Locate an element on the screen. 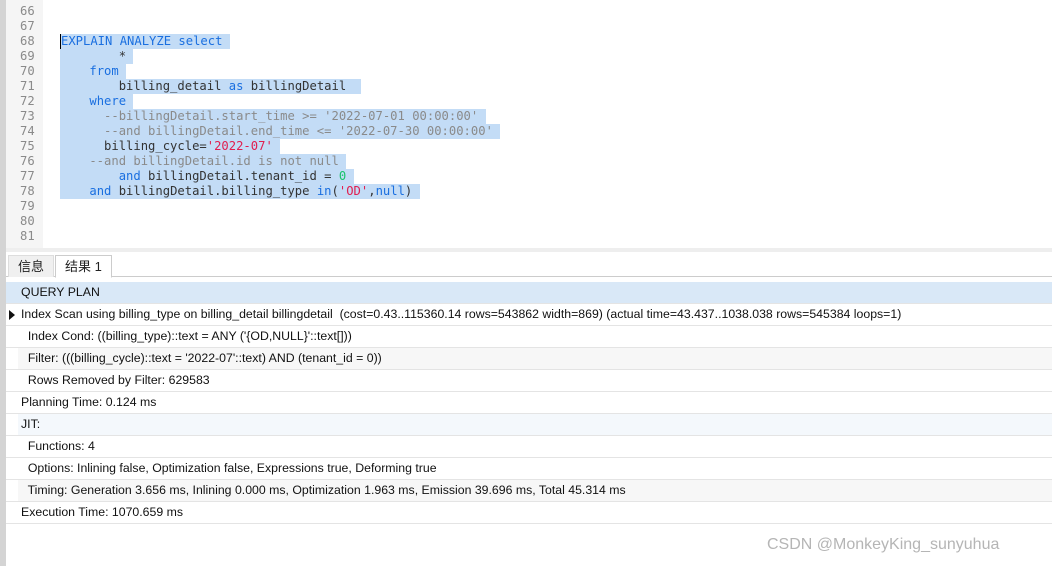 This screenshot has height=566, width=1052. code-line: 72 where is located at coordinates (529, 101).